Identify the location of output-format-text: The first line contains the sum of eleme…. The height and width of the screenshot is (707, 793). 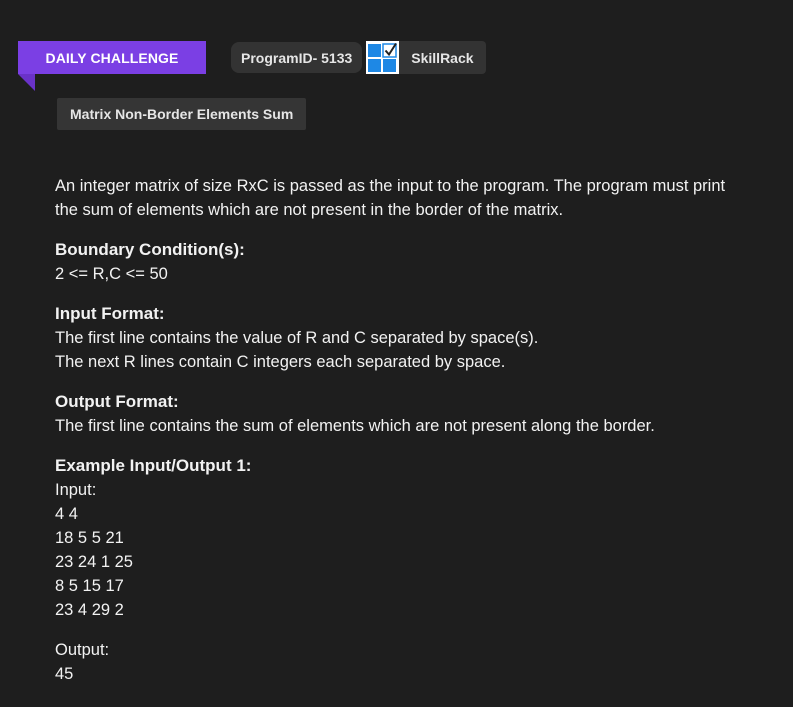
(355, 426).